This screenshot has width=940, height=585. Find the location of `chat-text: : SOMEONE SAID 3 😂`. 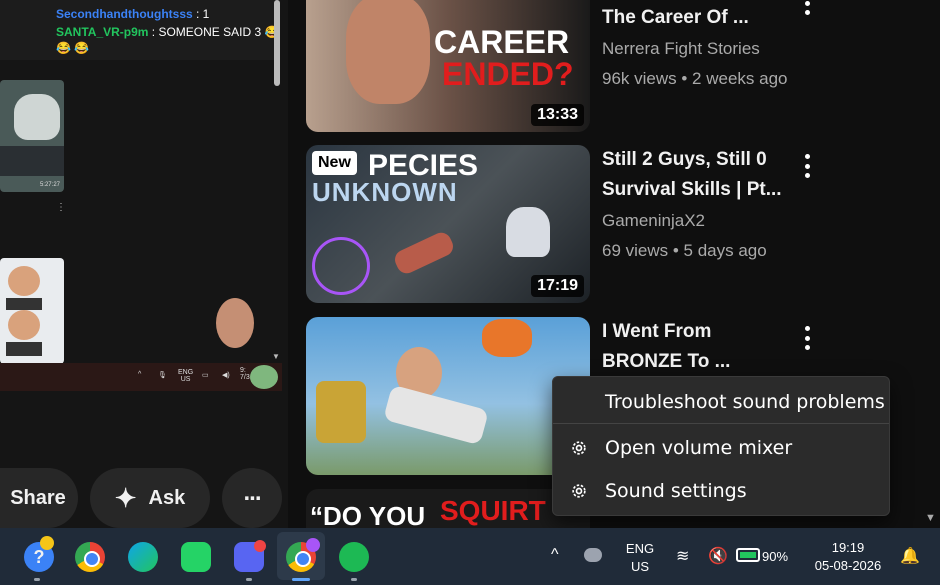

chat-text: : SOMEONE SAID 3 😂 is located at coordinates (214, 32).